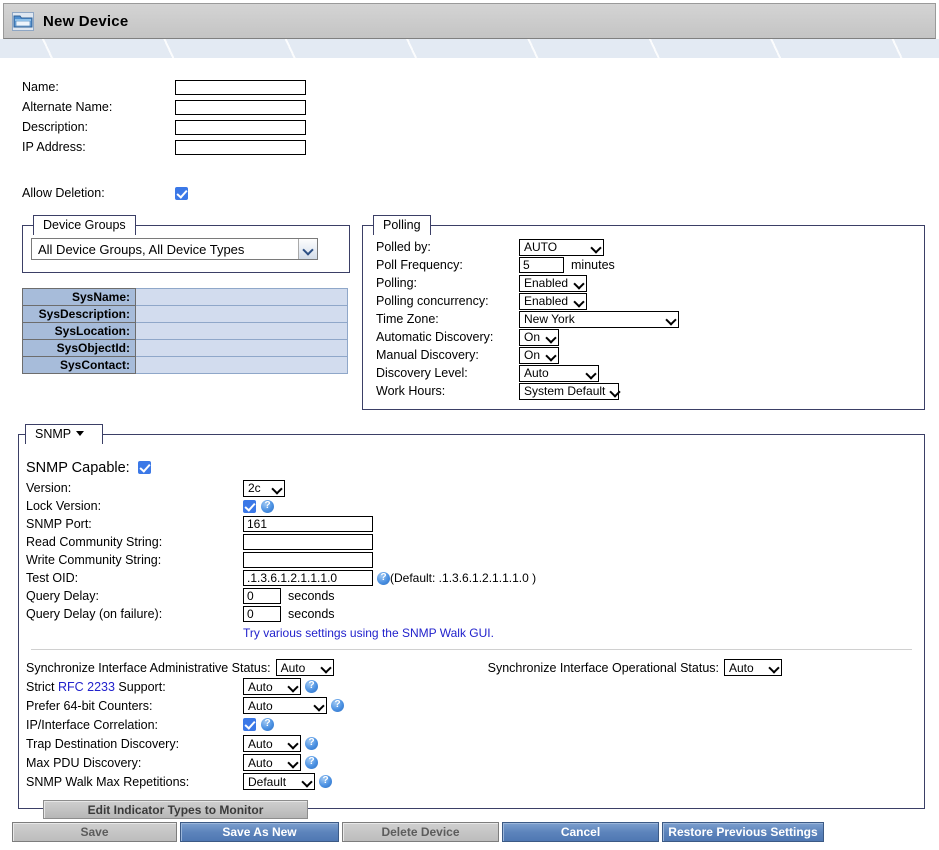 This screenshot has width=939, height=850. Describe the element at coordinates (743, 832) in the screenshot. I see `restore-previous-settings-button: Restore Previous Settings` at that location.